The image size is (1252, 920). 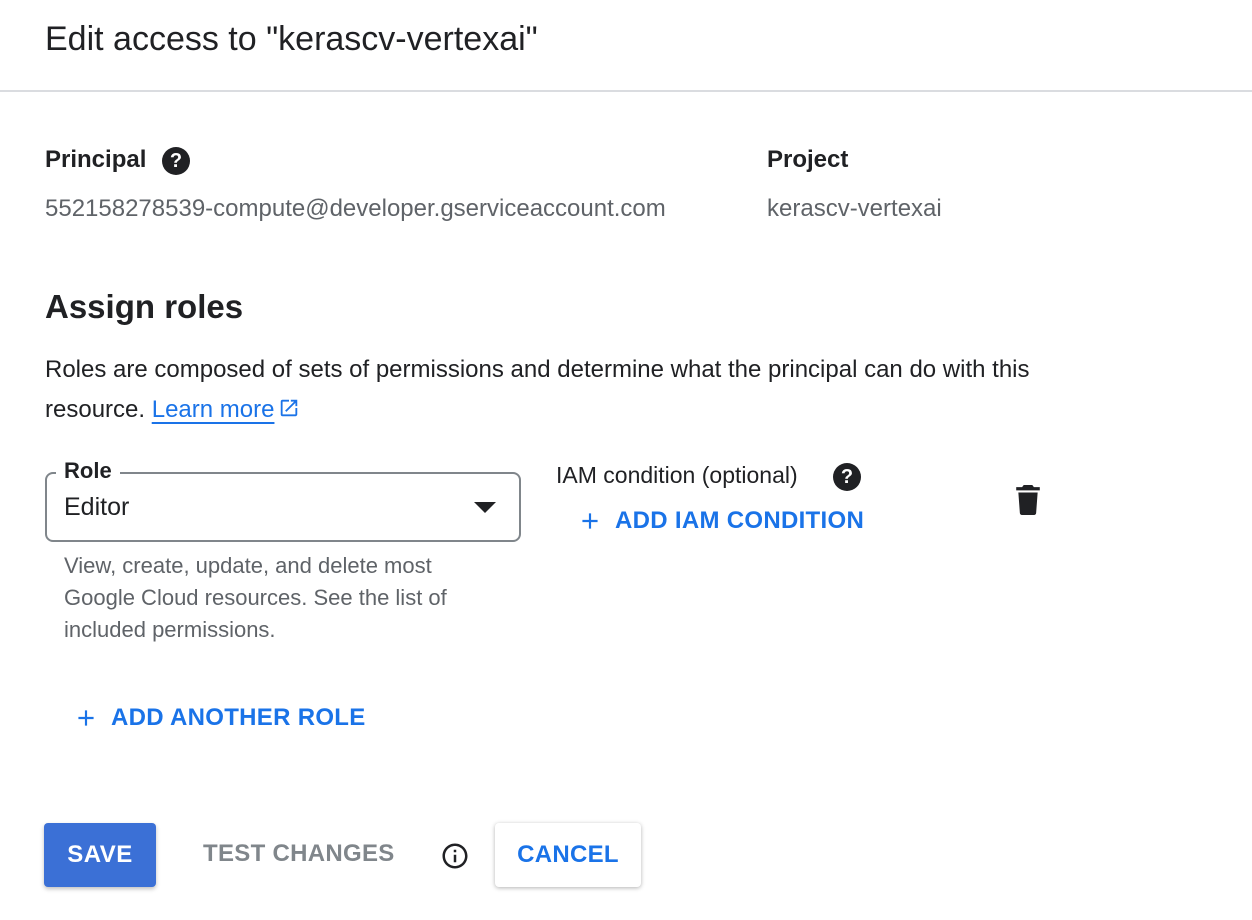 What do you see at coordinates (289, 408) in the screenshot?
I see `external-link-icon` at bounding box center [289, 408].